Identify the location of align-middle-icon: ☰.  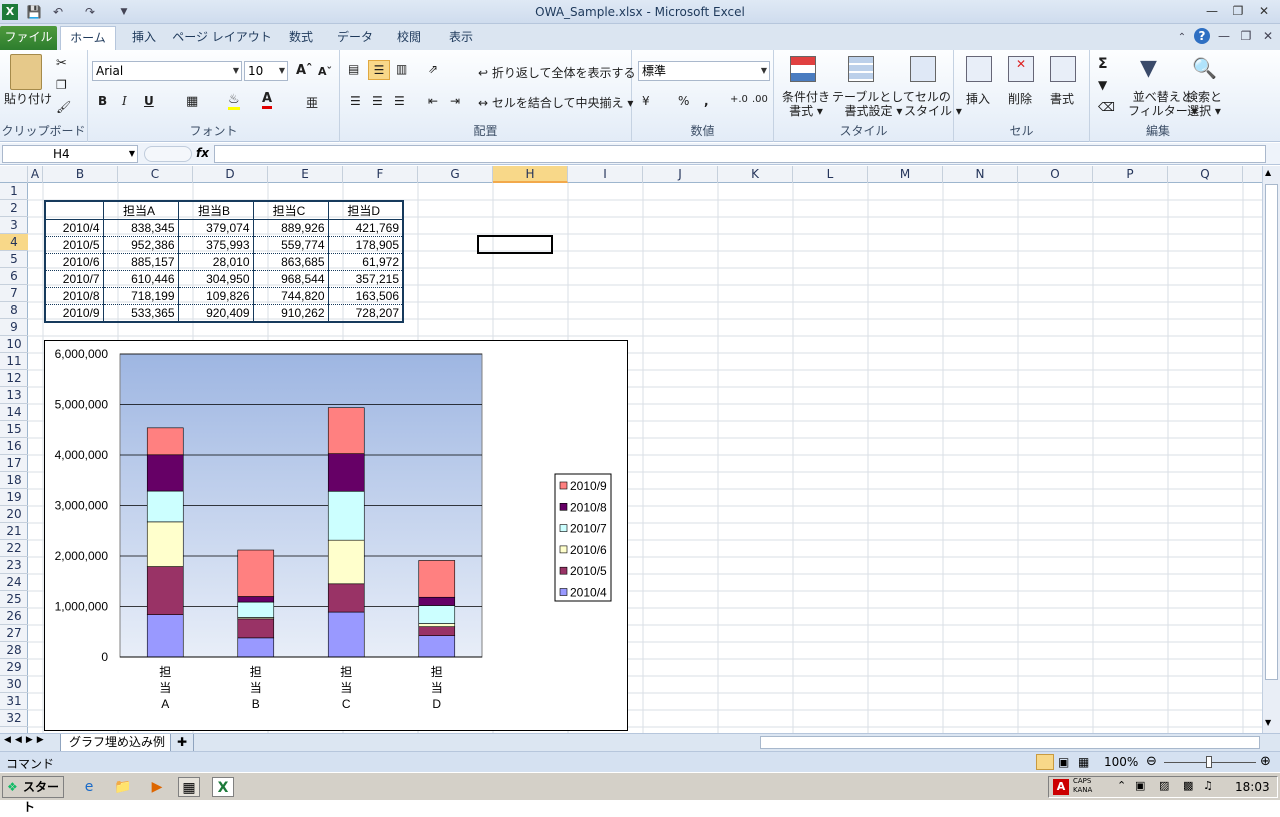
(379, 70).